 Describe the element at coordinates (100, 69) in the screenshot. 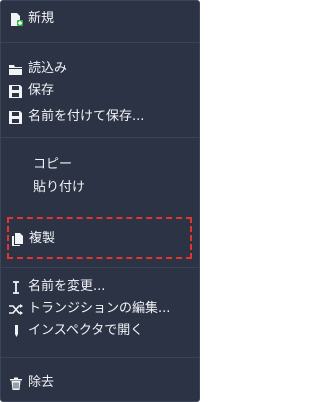

I see `menu-item-load: 読込み` at that location.